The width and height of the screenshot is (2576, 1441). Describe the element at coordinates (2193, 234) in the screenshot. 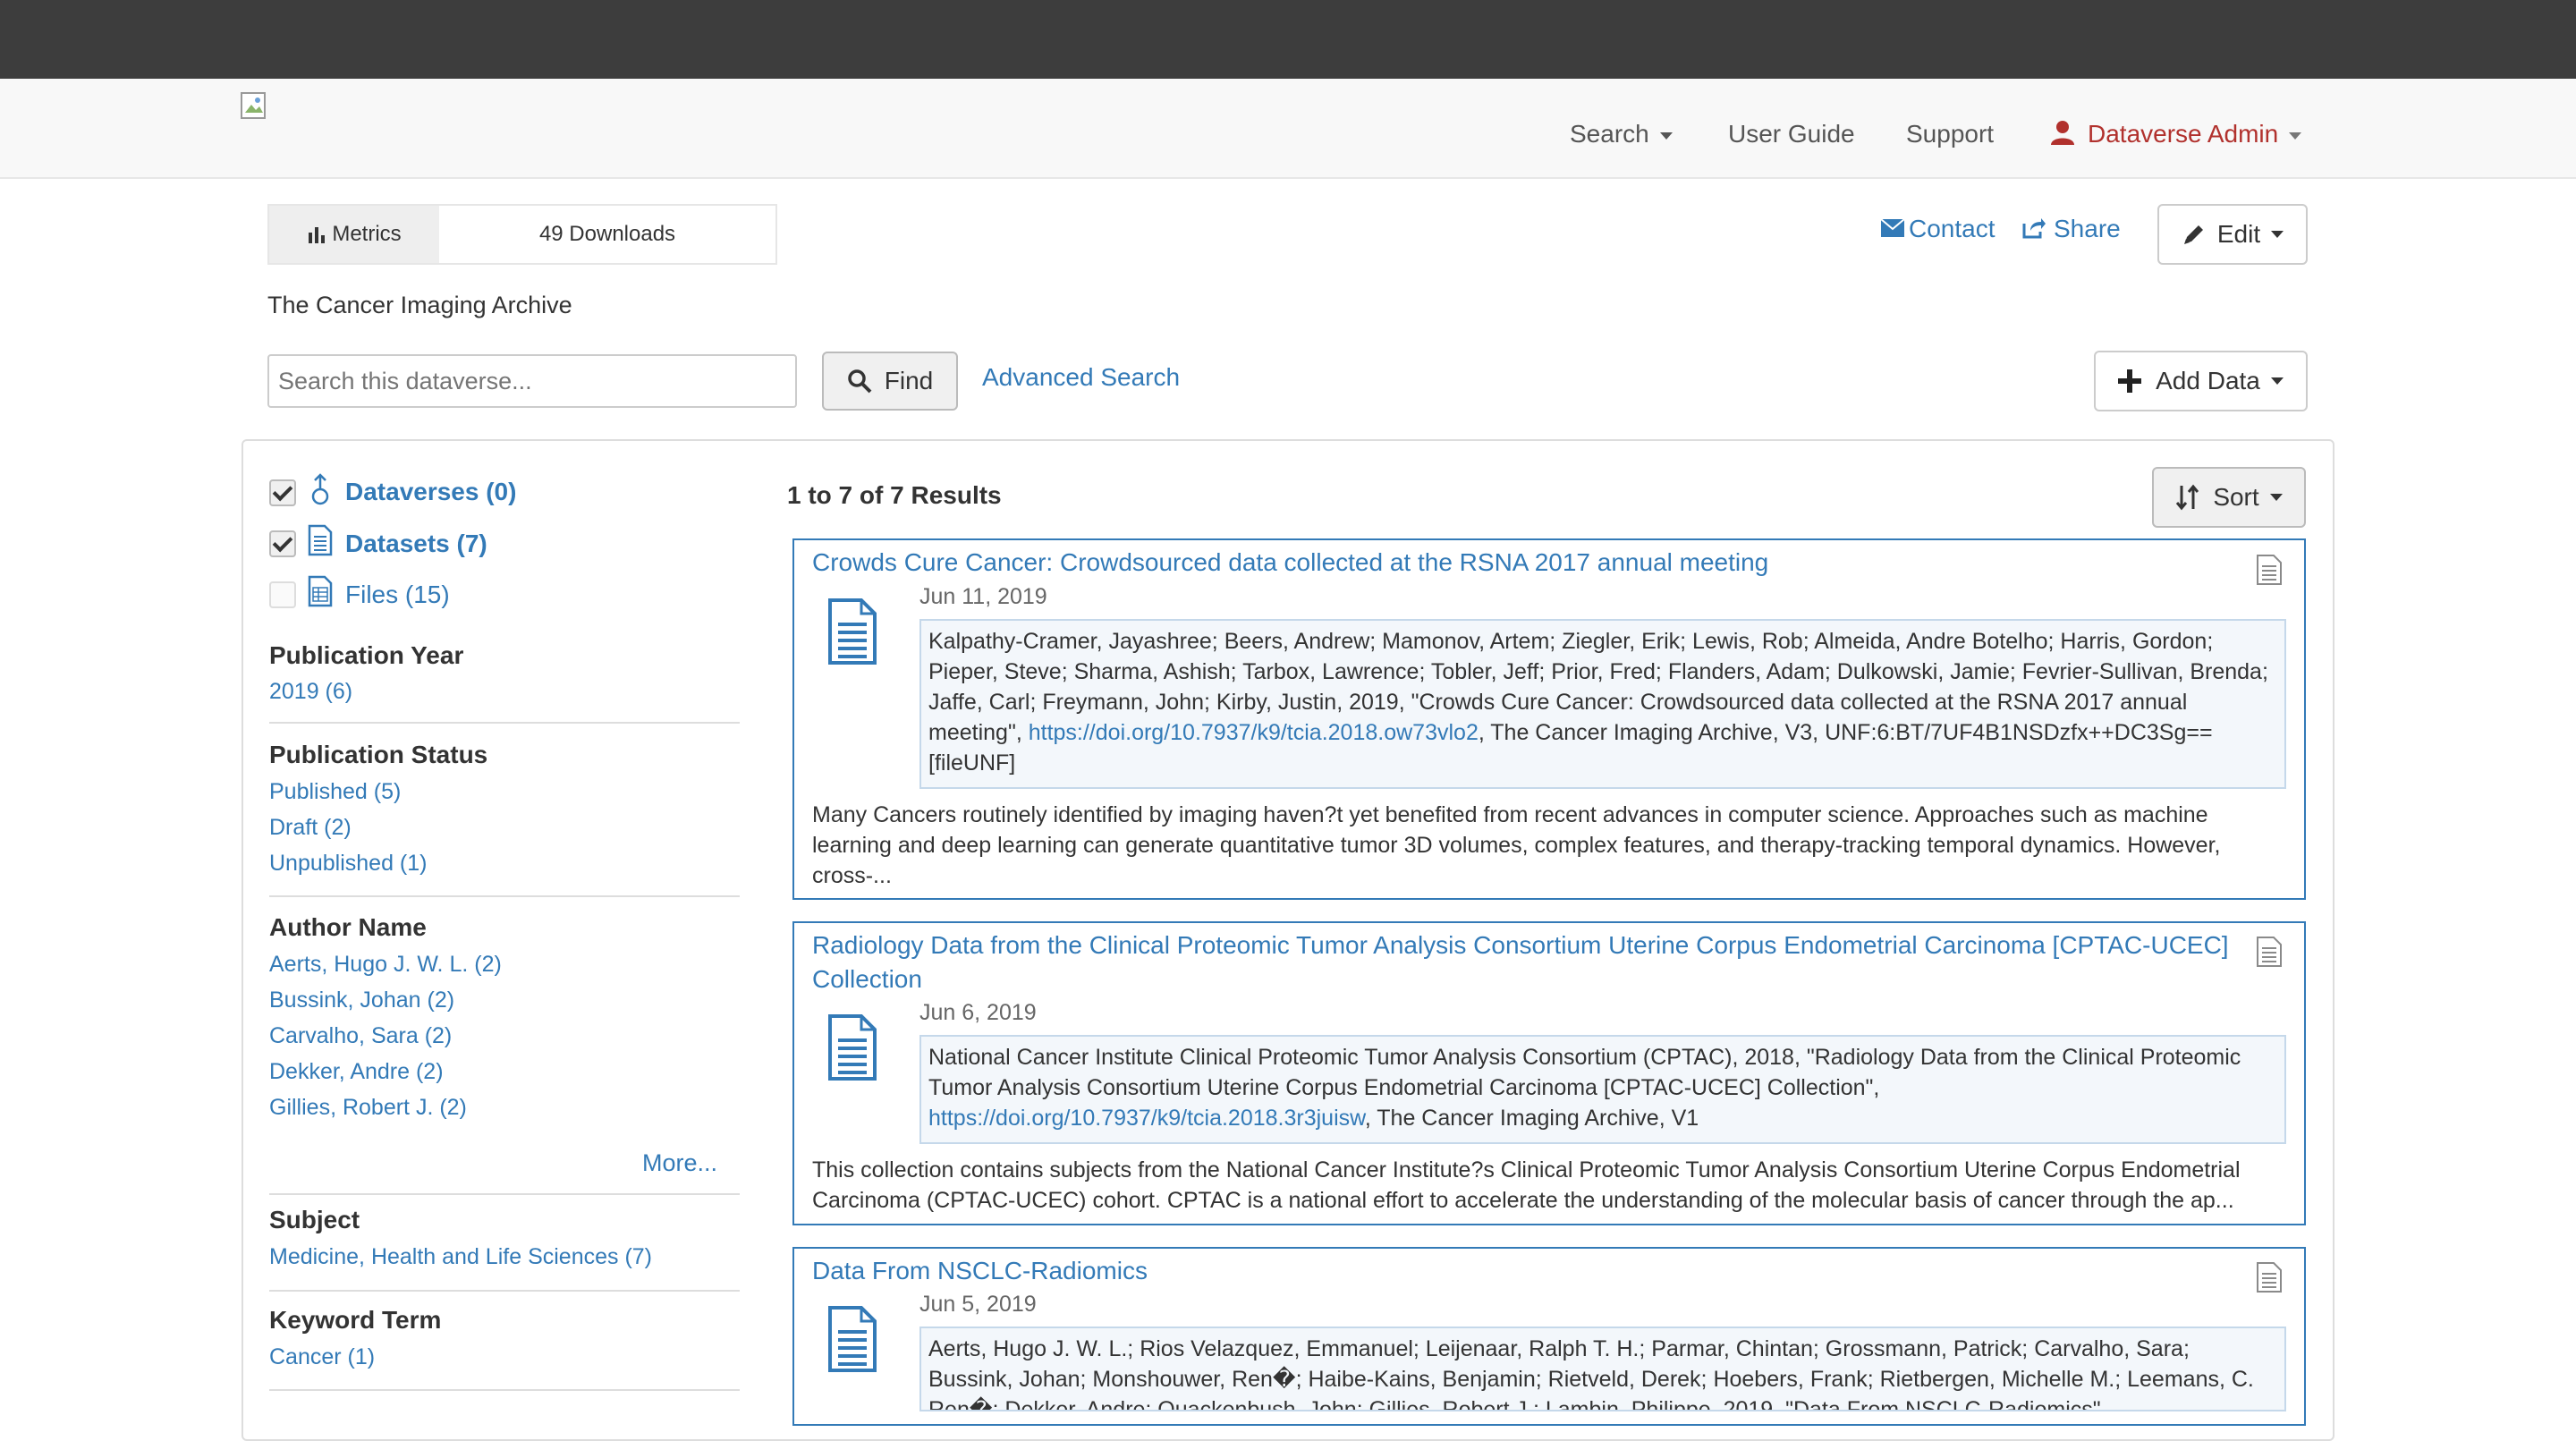

I see `pencil-icon` at that location.